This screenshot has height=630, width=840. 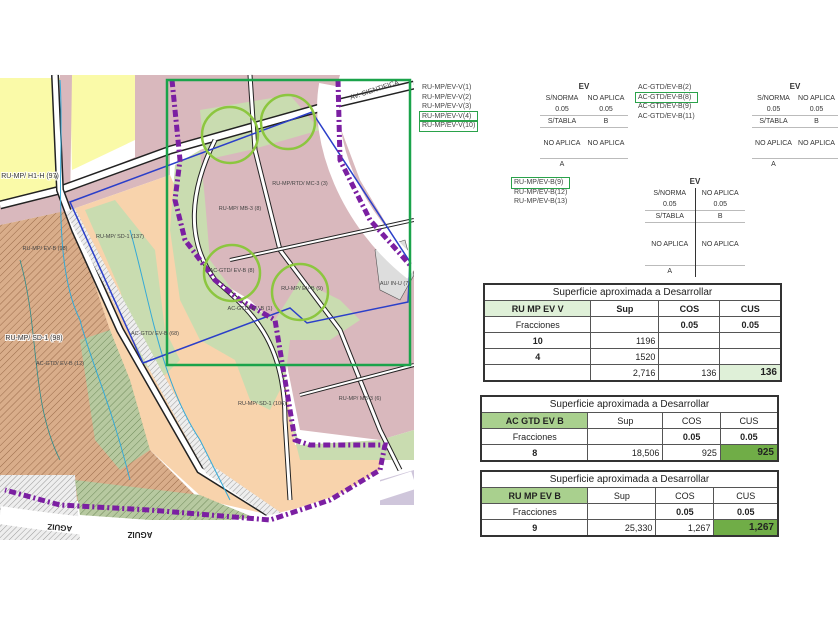 What do you see at coordinates (448, 116) in the screenshot?
I see `zone-code-highlighted: RU-MP/EV-V(4)` at bounding box center [448, 116].